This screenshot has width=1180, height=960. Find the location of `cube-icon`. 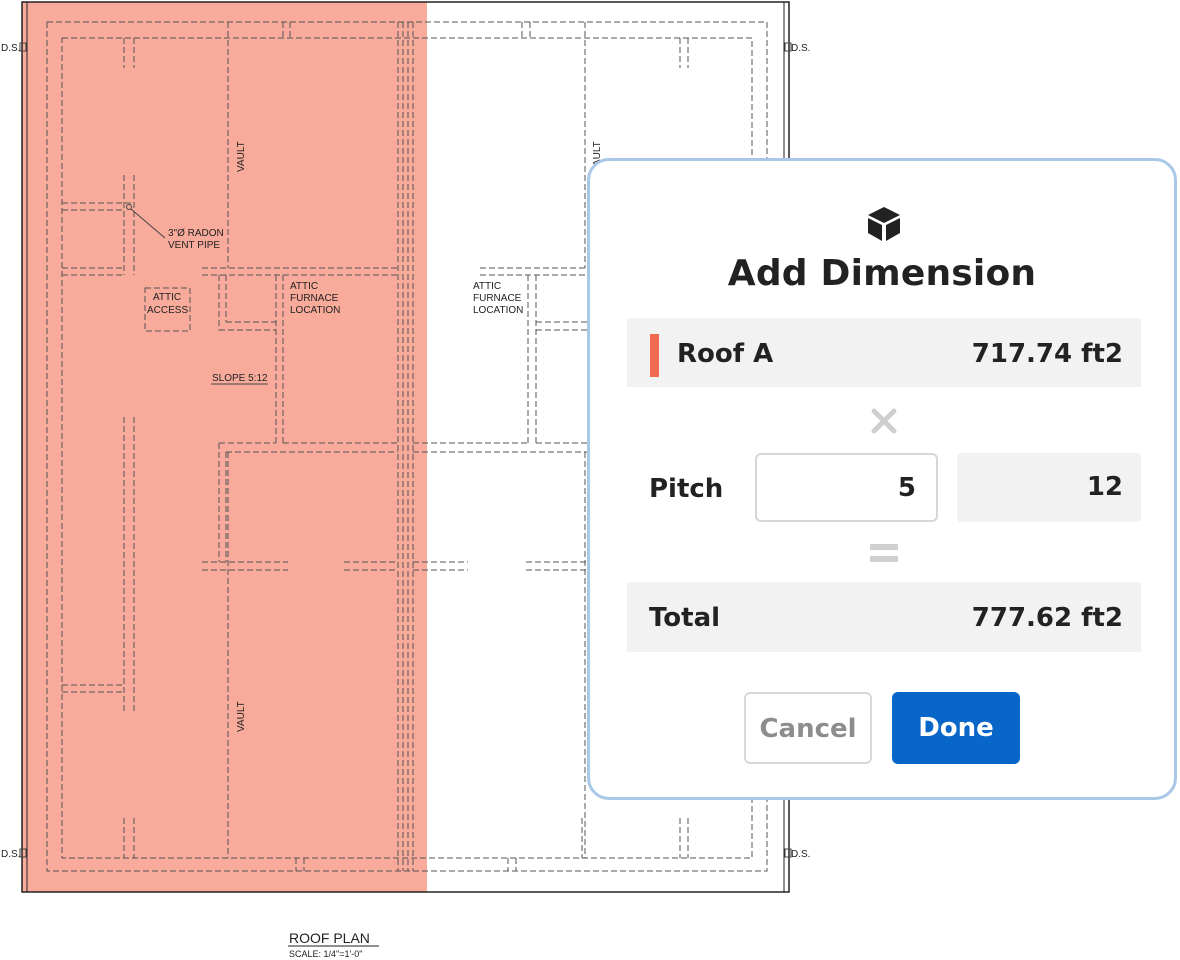

cube-icon is located at coordinates (884, 224).